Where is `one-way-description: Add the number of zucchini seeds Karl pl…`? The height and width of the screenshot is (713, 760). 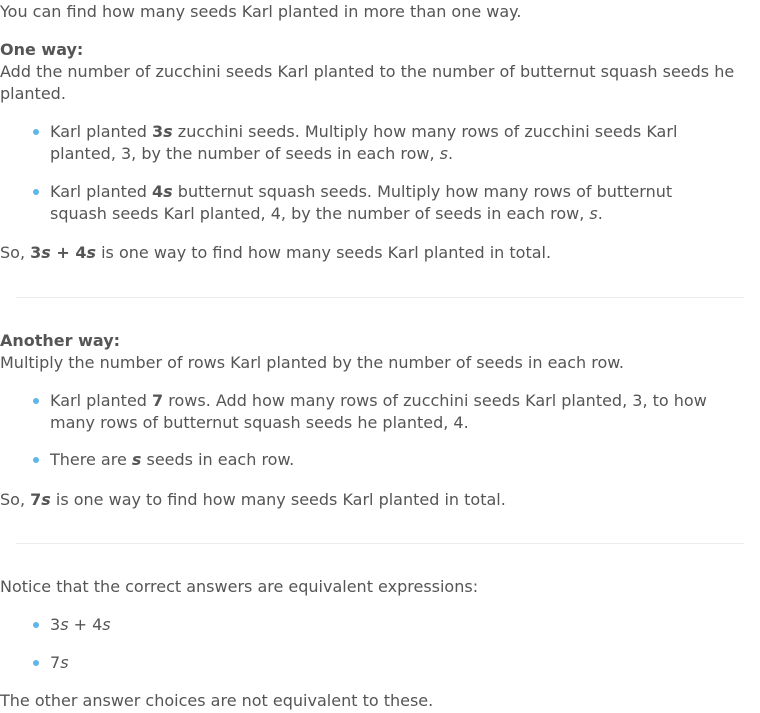
one-way-description: Add the number of zucchini seeds Karl pl… is located at coordinates (367, 82).